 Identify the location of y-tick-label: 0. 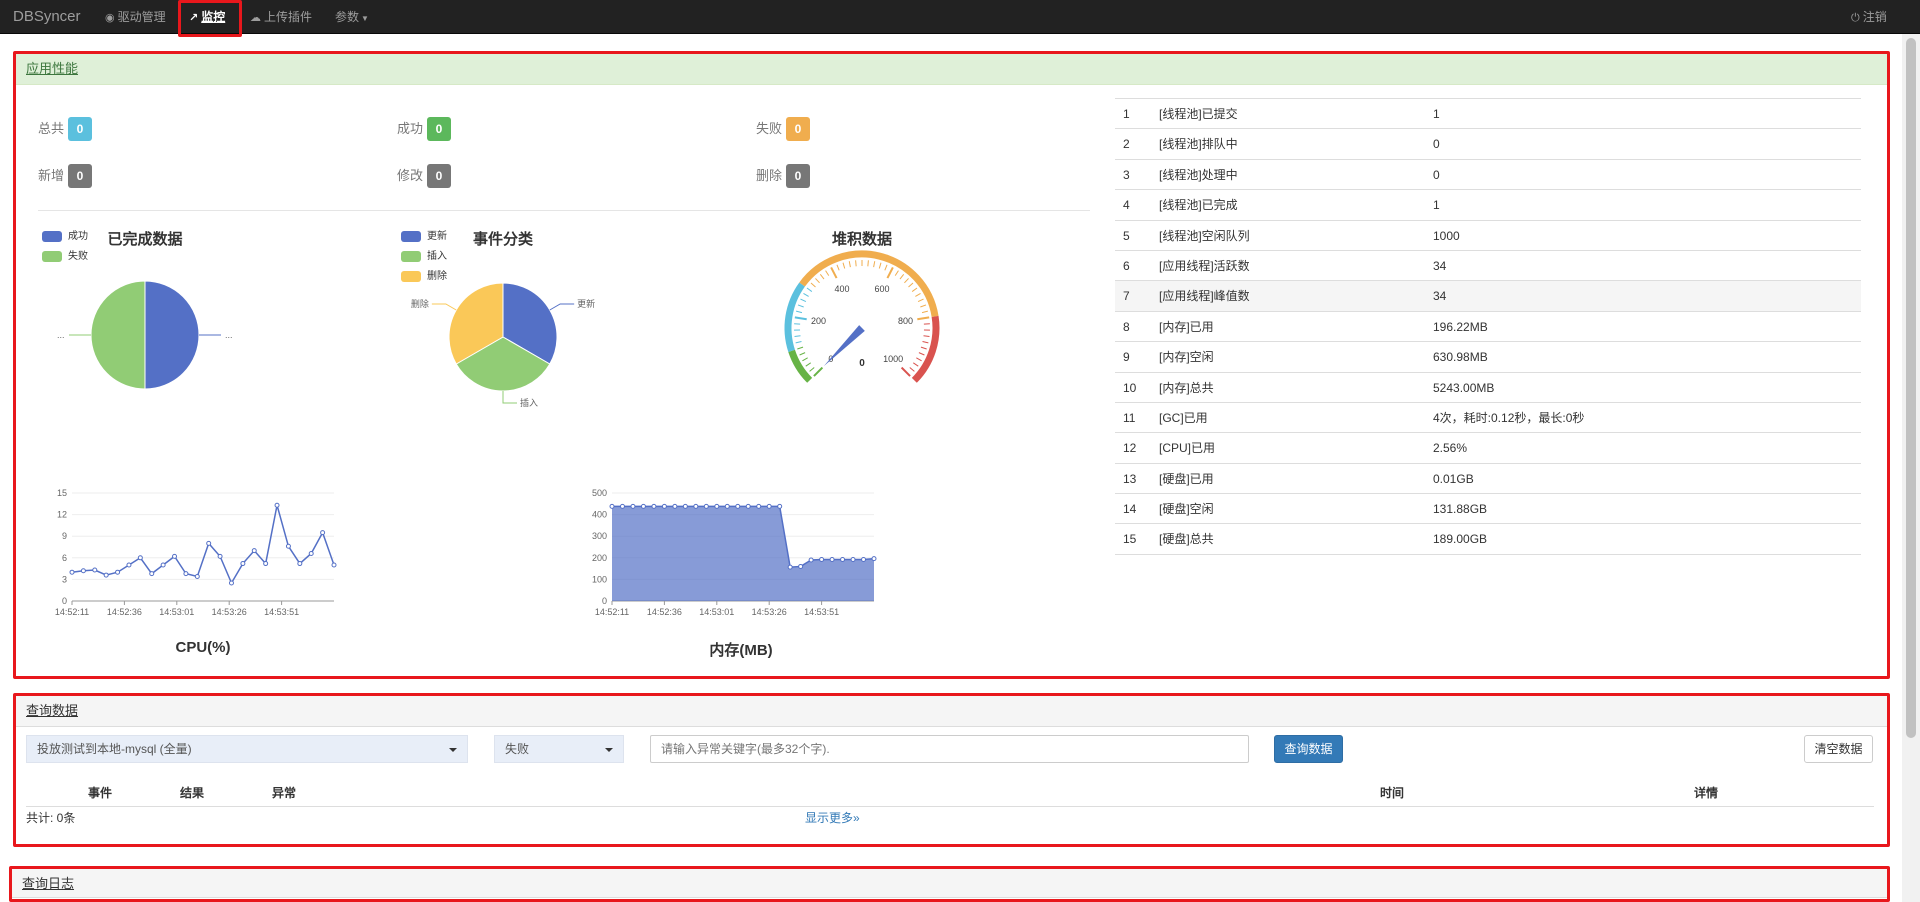
(604, 601).